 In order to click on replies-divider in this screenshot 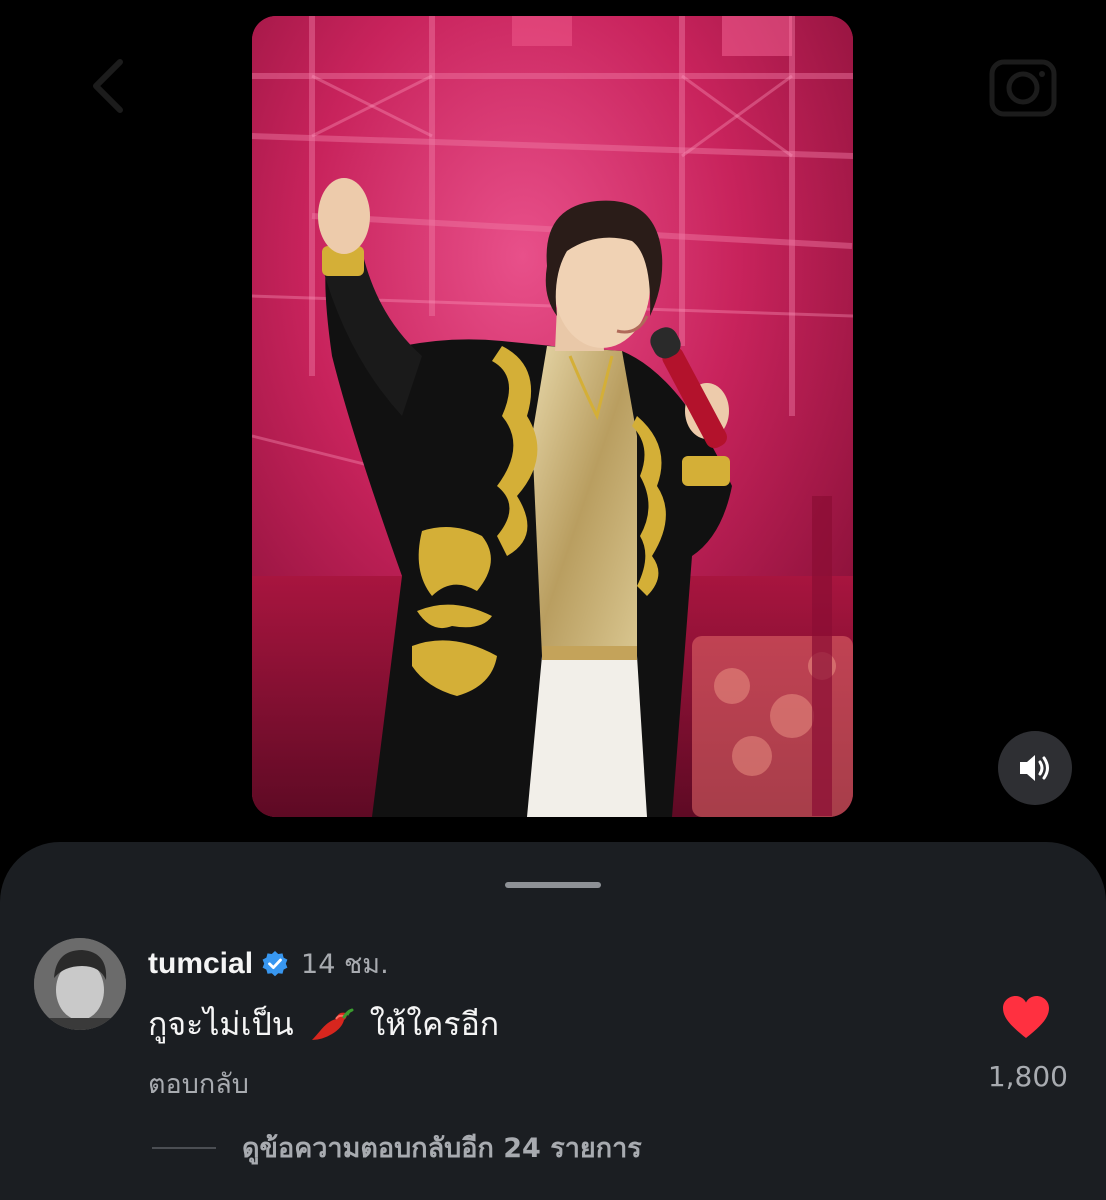, I will do `click(184, 1147)`.